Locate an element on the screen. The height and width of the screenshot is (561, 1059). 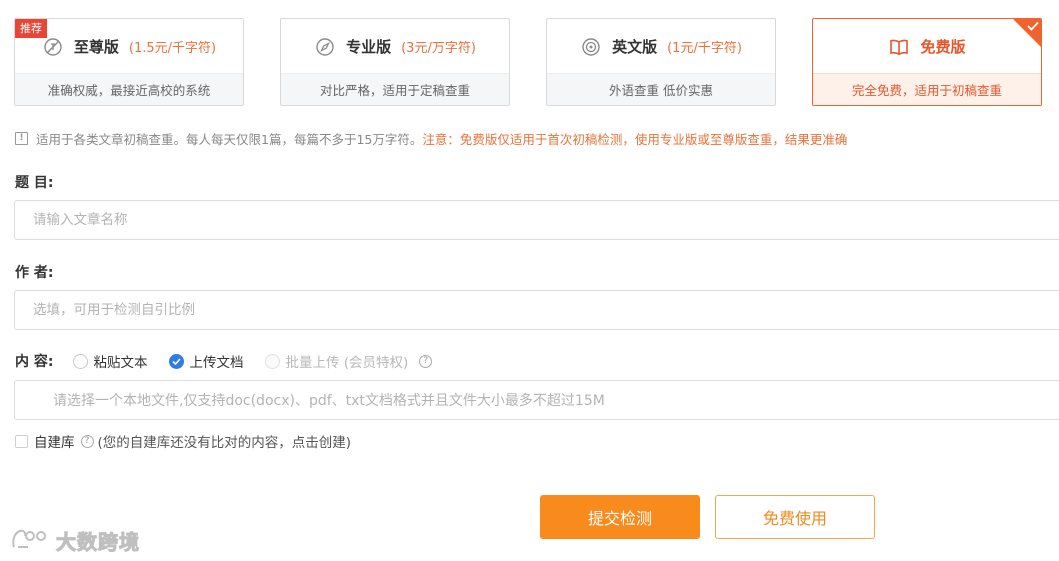
radio-circle-checked is located at coordinates (177, 361).